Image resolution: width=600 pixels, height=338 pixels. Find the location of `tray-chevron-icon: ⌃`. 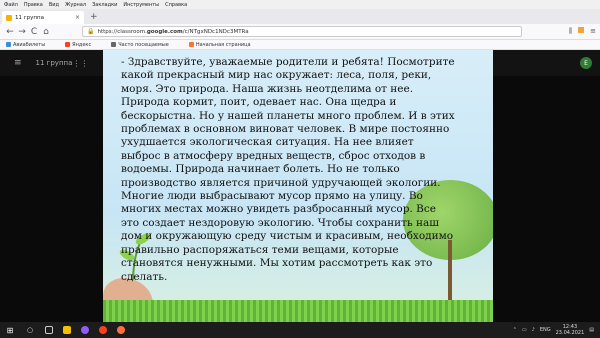

tray-chevron-icon: ⌃ is located at coordinates (515, 330).